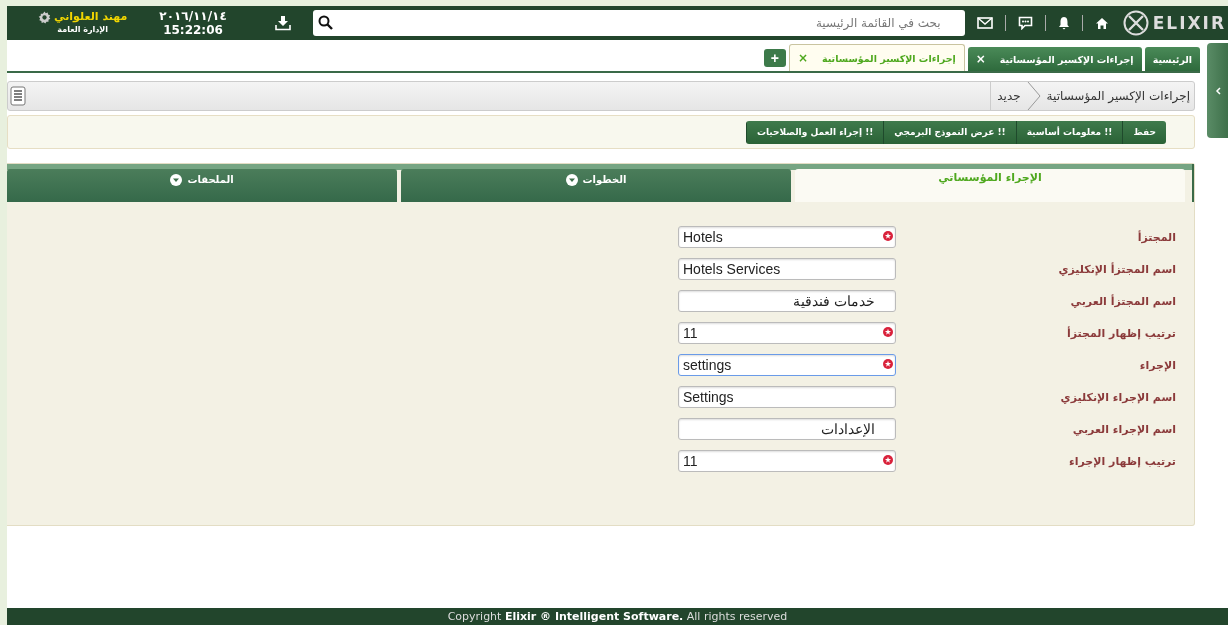  What do you see at coordinates (83, 29) in the screenshot?
I see `user-role: الإدارة العامة` at bounding box center [83, 29].